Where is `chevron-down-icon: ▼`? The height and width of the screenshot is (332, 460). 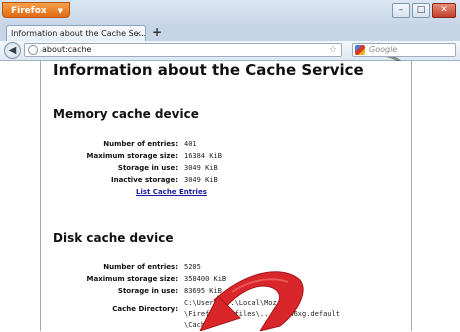
chevron-down-icon: ▼ is located at coordinates (60, 11).